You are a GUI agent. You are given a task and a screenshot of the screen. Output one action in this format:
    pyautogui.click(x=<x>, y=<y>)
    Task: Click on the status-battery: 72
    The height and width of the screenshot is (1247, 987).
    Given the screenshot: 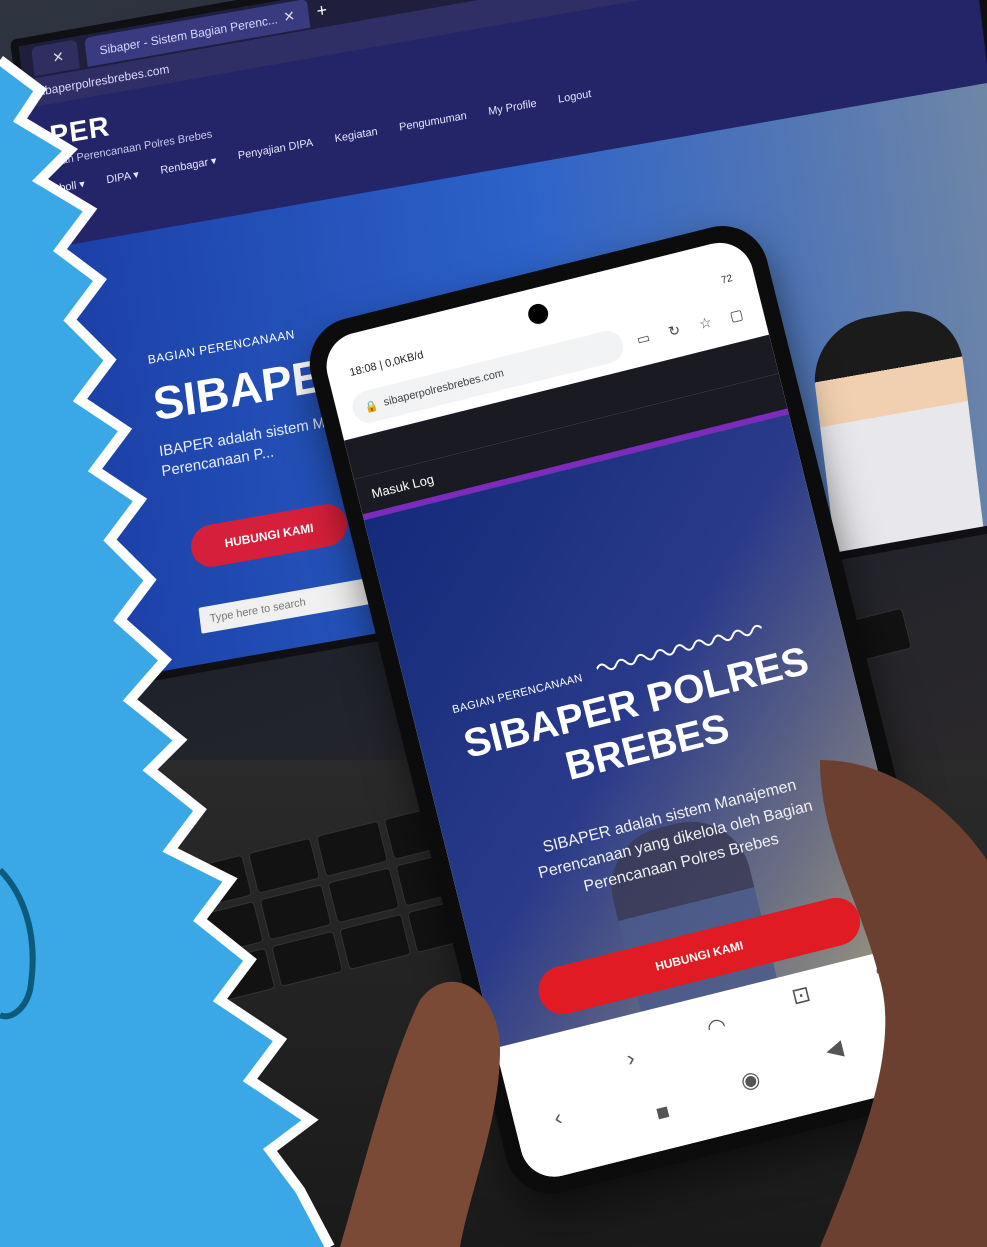 What is the action you would take?
    pyautogui.click(x=727, y=280)
    